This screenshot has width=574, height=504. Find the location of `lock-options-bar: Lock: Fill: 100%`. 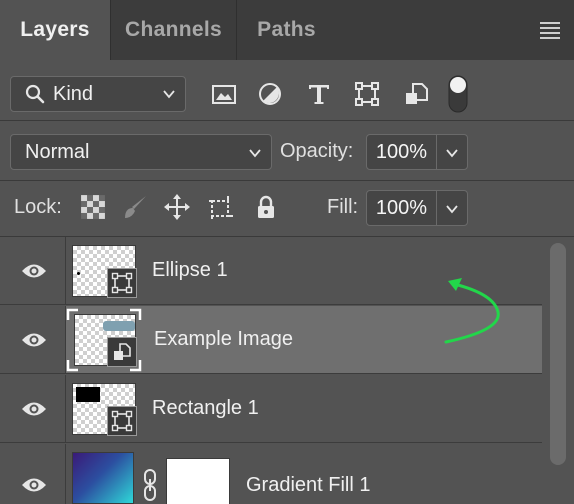

lock-options-bar: Lock: Fill: 100% is located at coordinates (287, 208).